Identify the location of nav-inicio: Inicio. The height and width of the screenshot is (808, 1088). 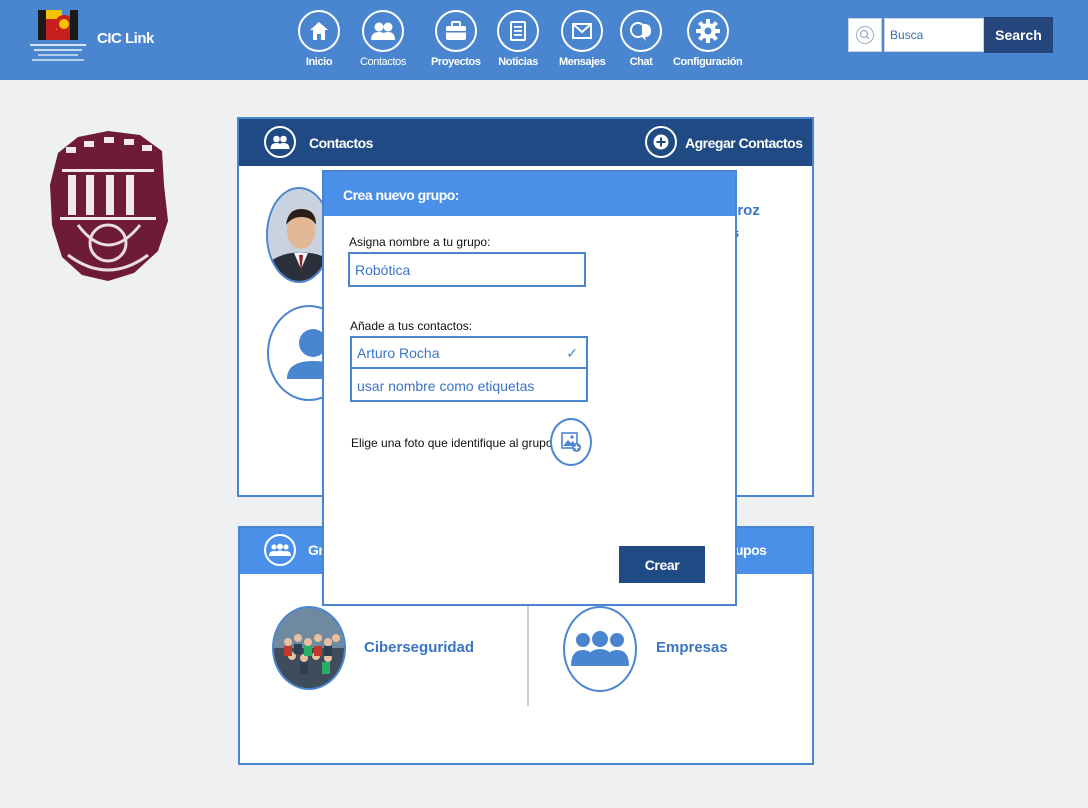
(319, 39).